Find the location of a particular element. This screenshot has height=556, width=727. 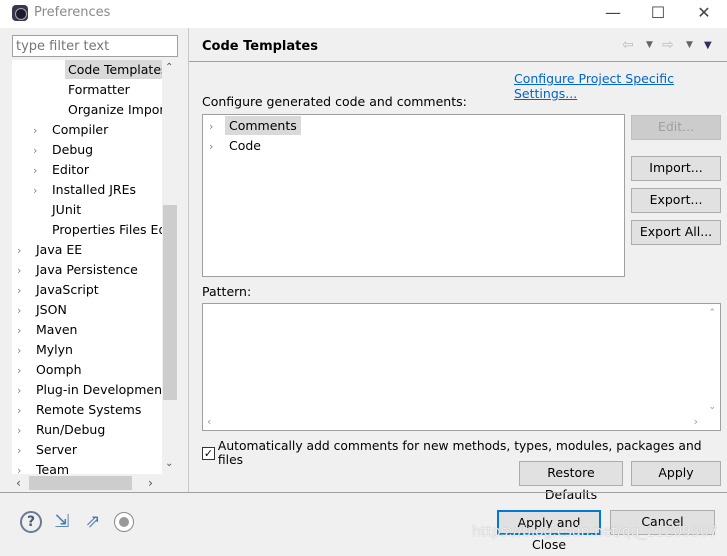

tree-item-label: Organize Imports is located at coordinates (115, 109).